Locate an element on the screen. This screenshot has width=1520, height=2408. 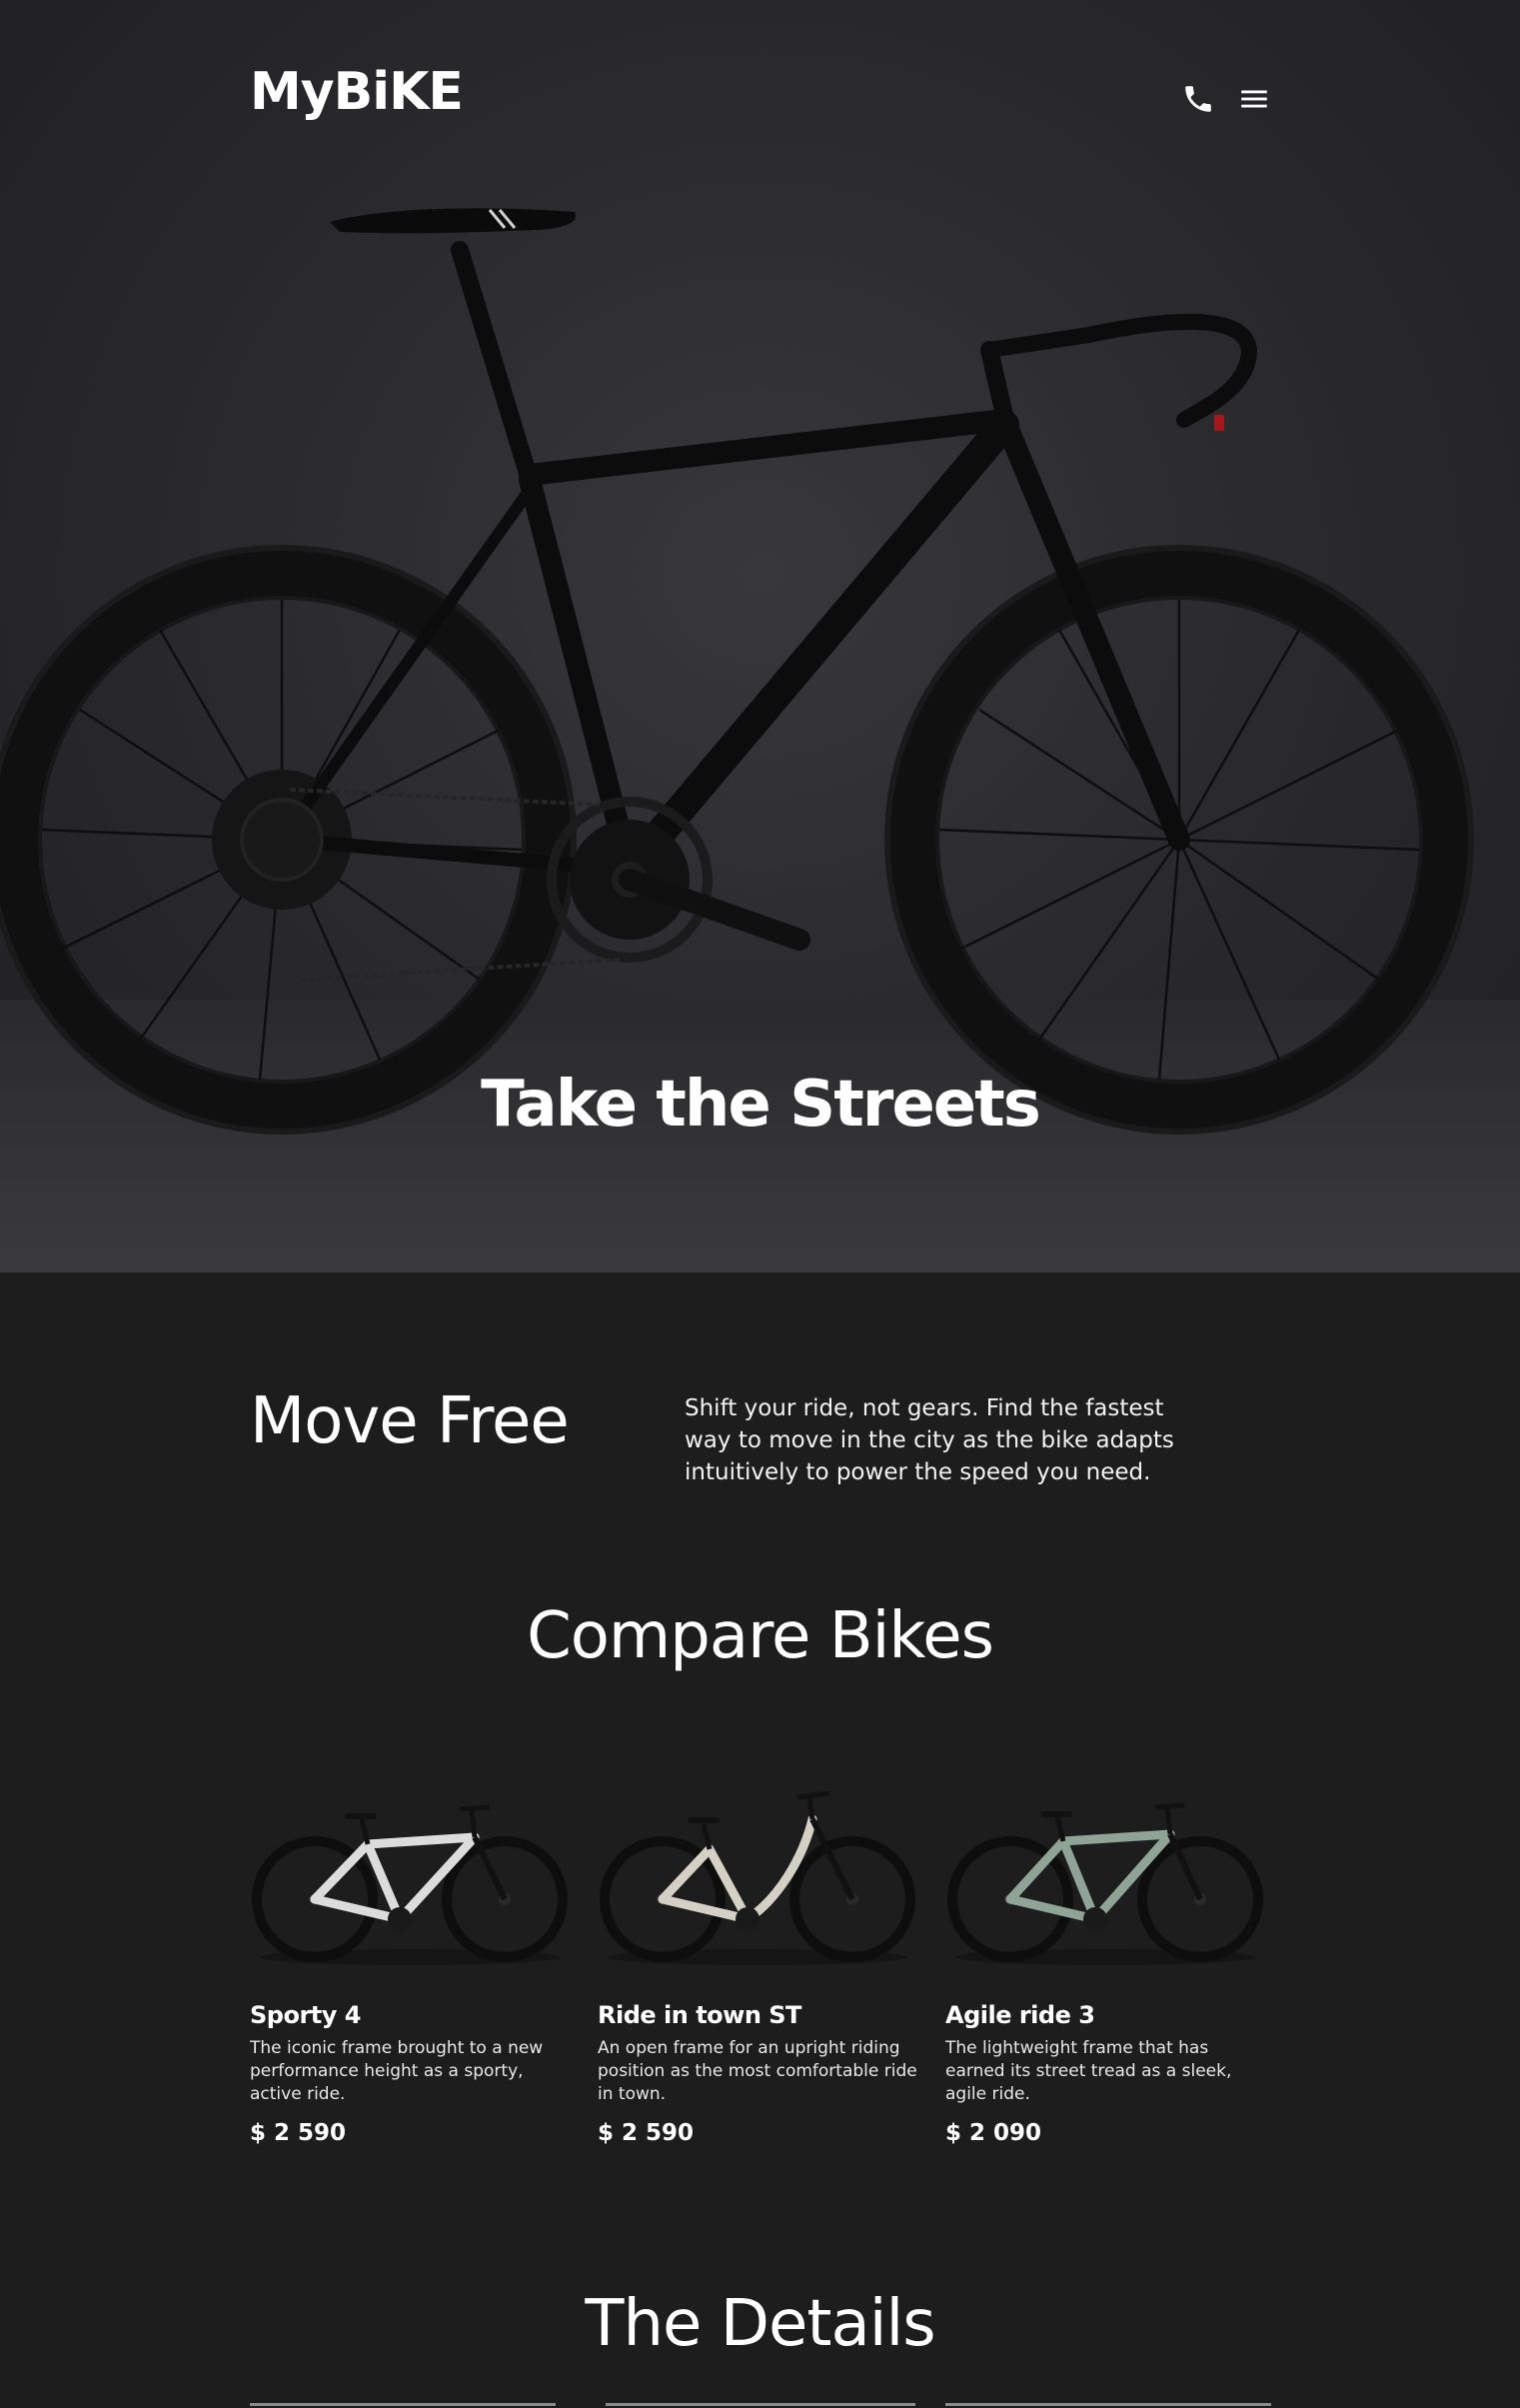
details-dividers is located at coordinates (760, 2404).